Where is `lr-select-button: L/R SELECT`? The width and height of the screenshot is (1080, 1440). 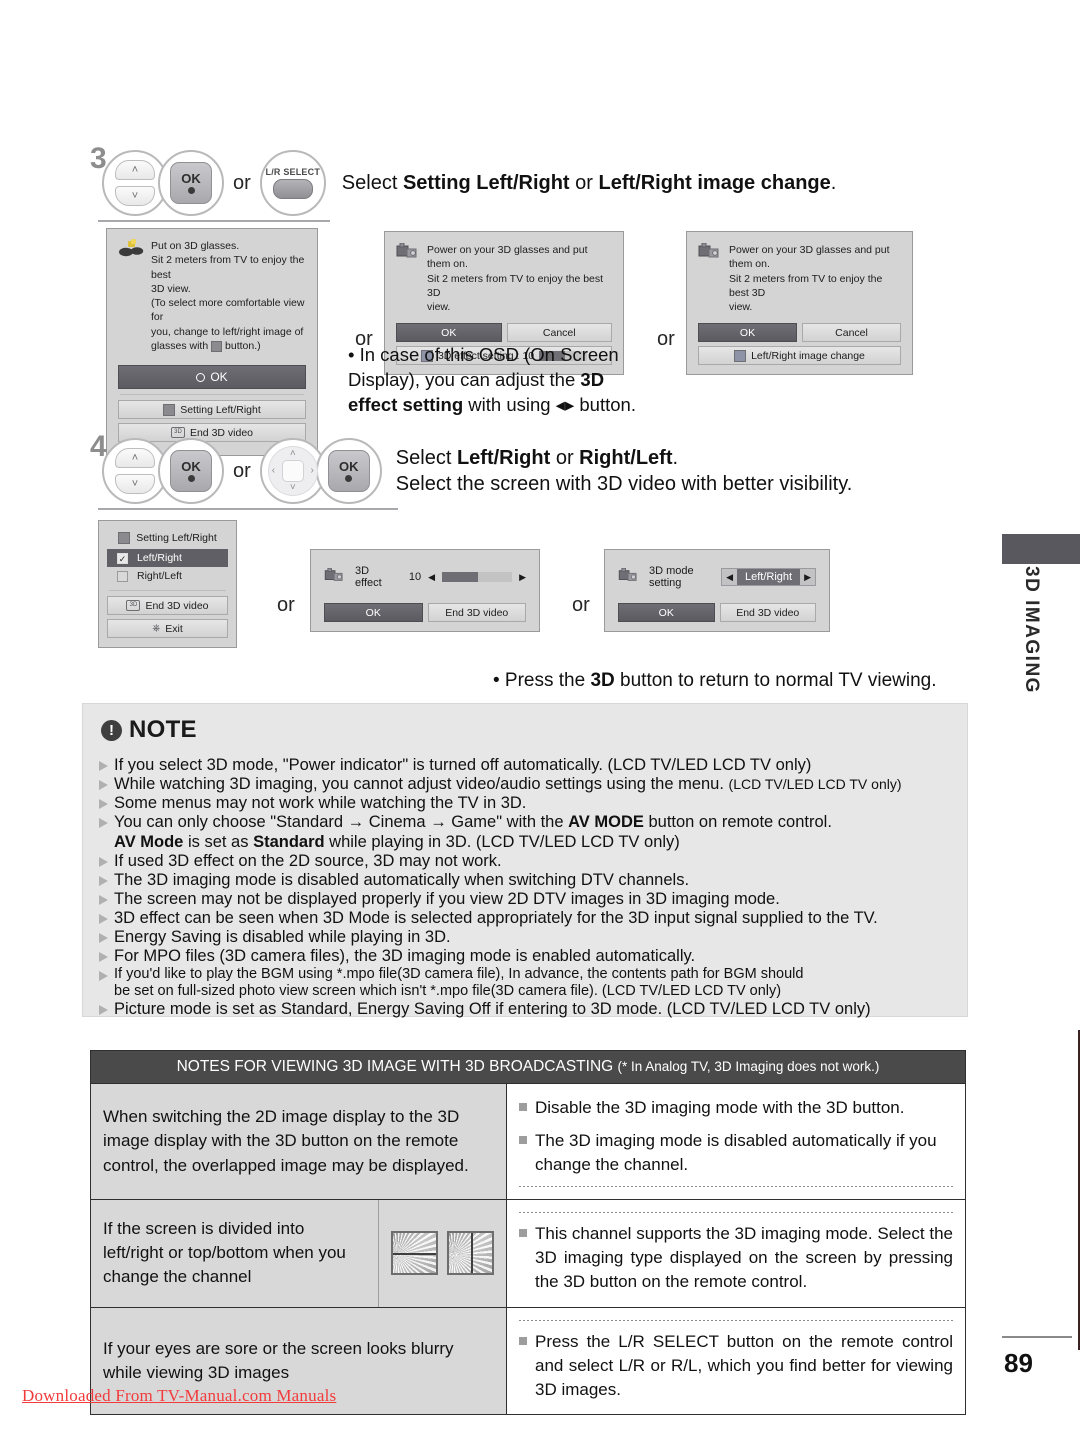 lr-select-button: L/R SELECT is located at coordinates (292, 183).